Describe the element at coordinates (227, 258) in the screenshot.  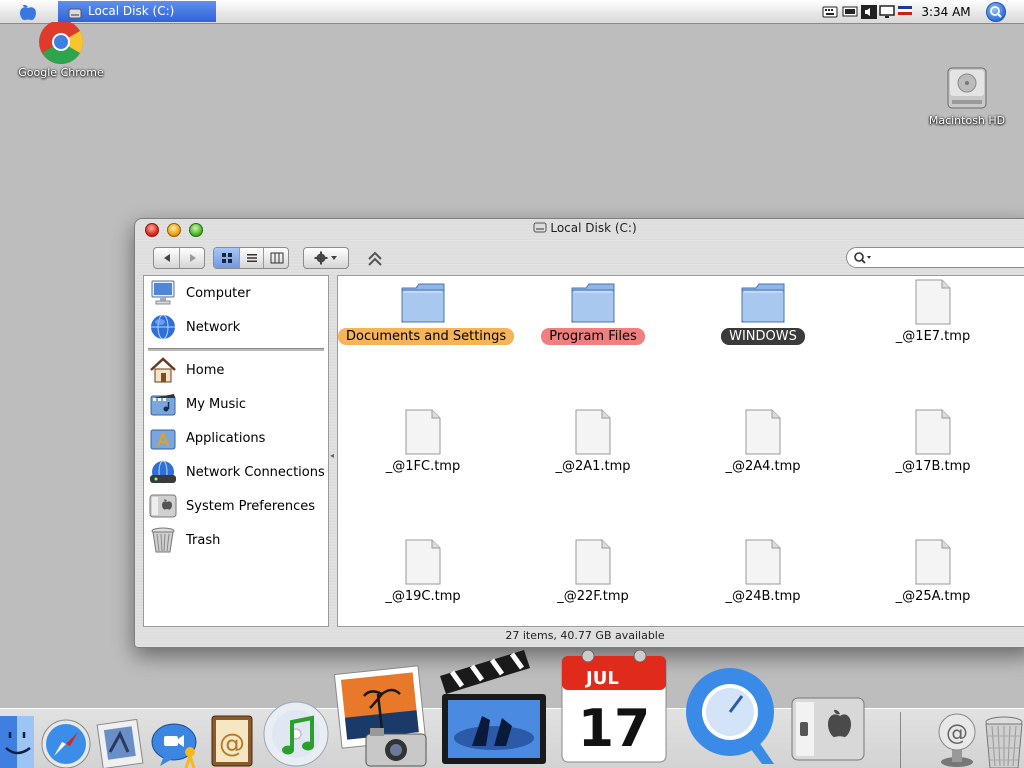
I see `icon-view-button` at that location.